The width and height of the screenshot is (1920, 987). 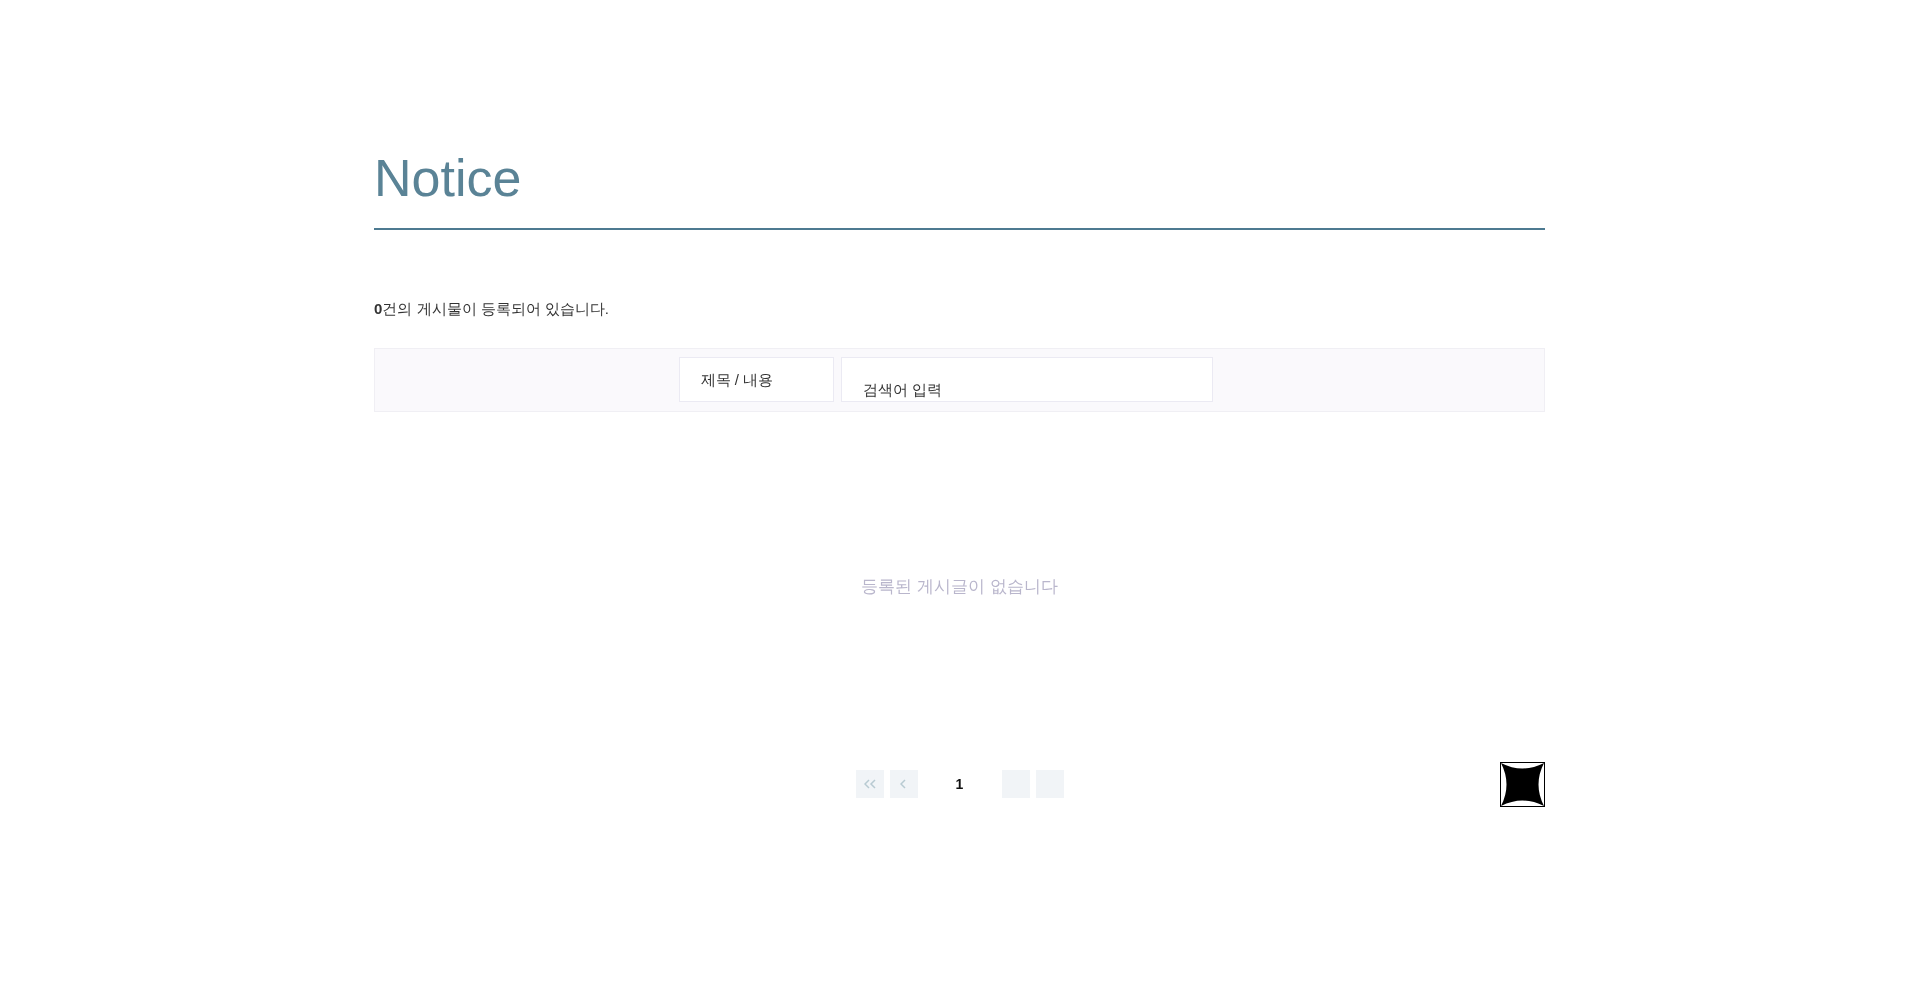 I want to click on post-count-text: 0건의 게시물이 등록되어 있습니다., so click(x=491, y=309).